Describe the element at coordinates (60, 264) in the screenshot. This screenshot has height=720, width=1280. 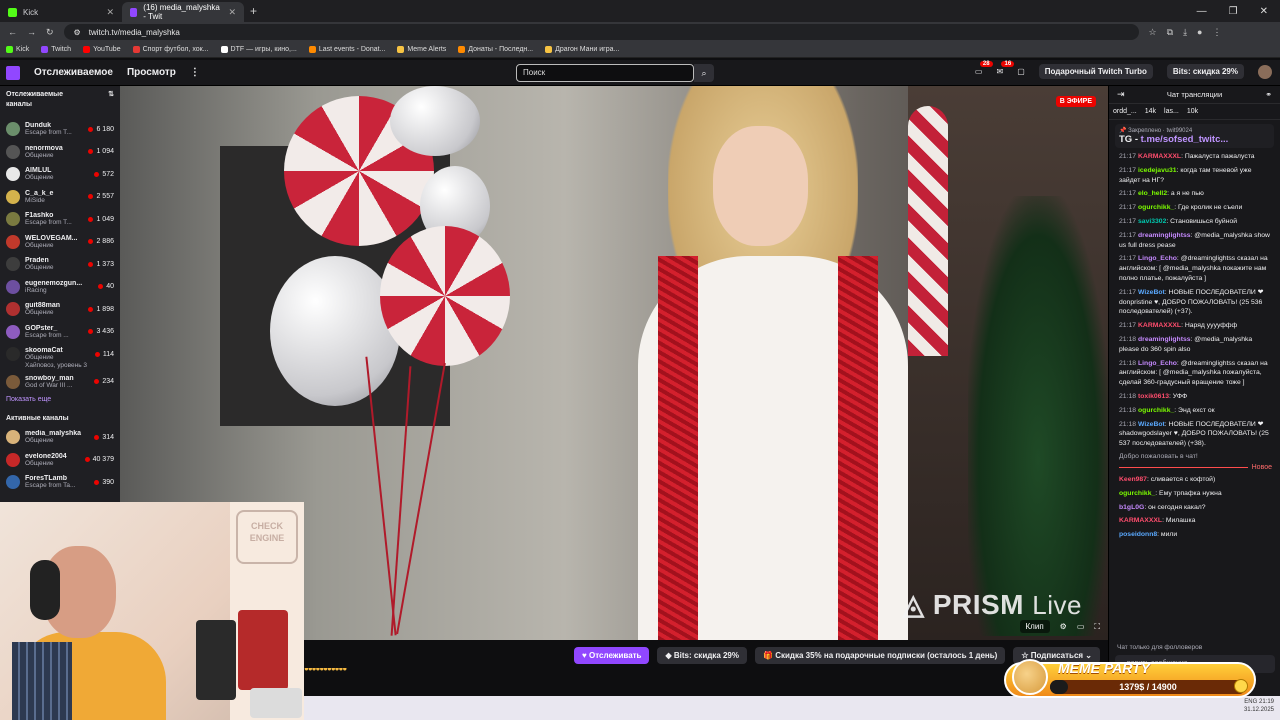
I see `sidebar-channel: Praden Общение 1 373` at that location.